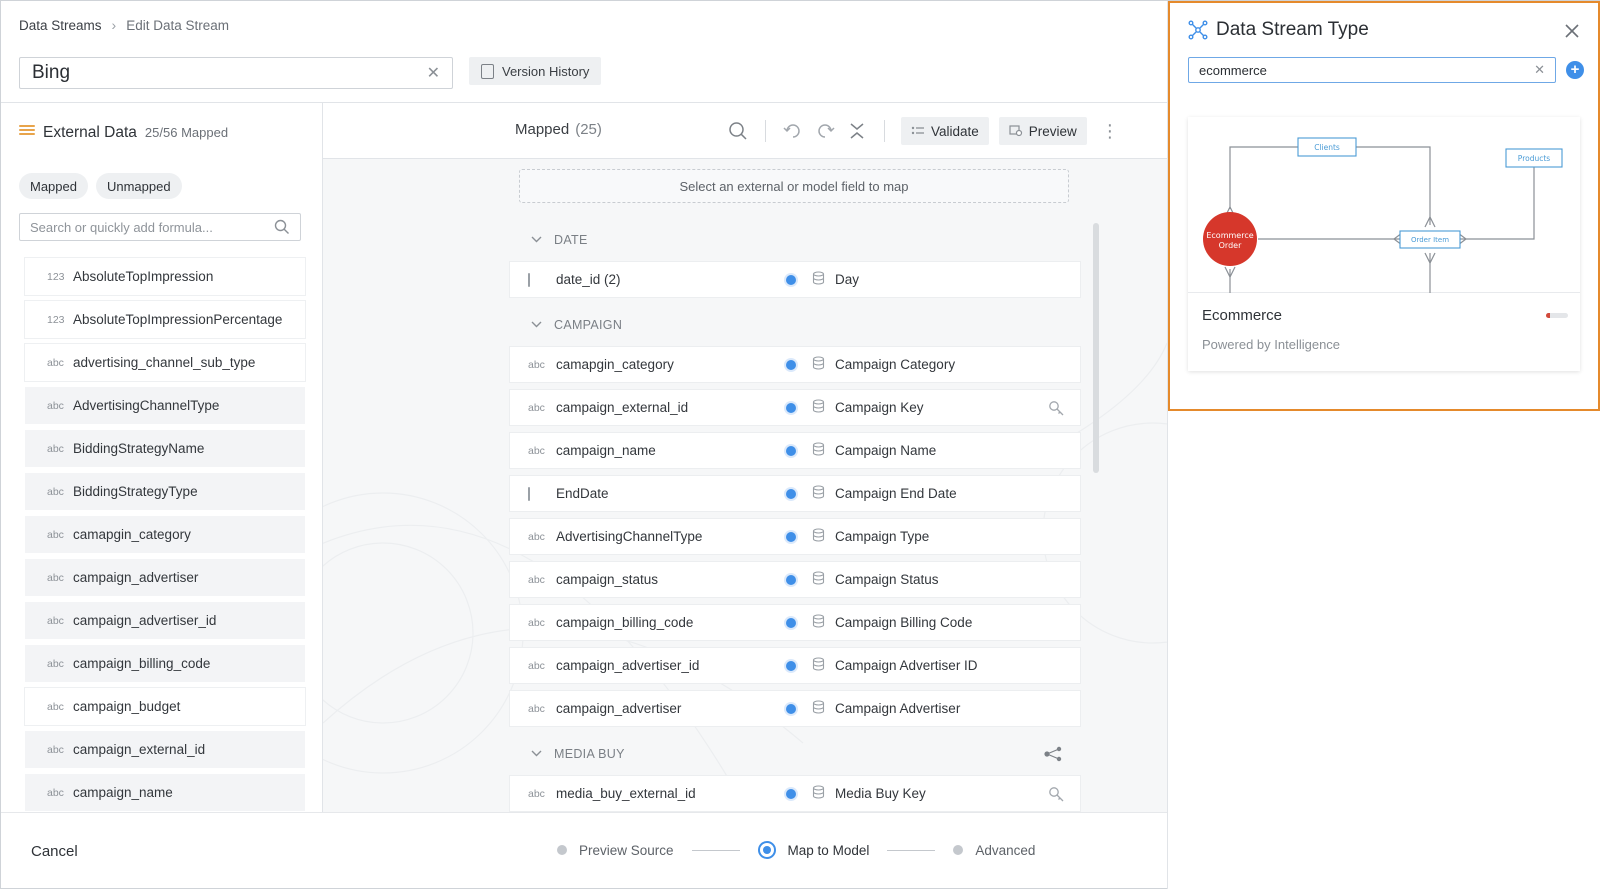 This screenshot has height=889, width=1600. What do you see at coordinates (651, 364) in the screenshot?
I see `source-field: abc camapgin_category` at bounding box center [651, 364].